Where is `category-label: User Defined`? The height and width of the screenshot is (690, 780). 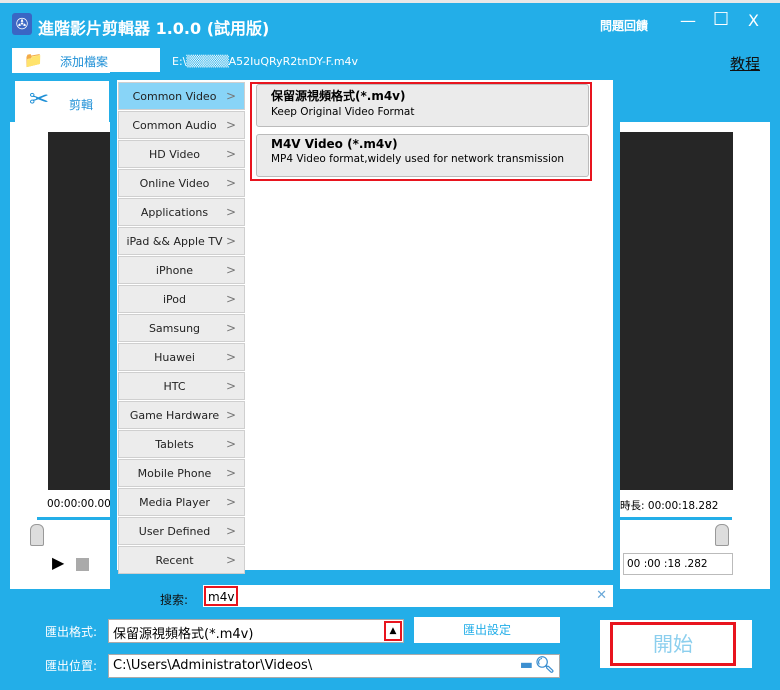 category-label: User Defined is located at coordinates (174, 531).